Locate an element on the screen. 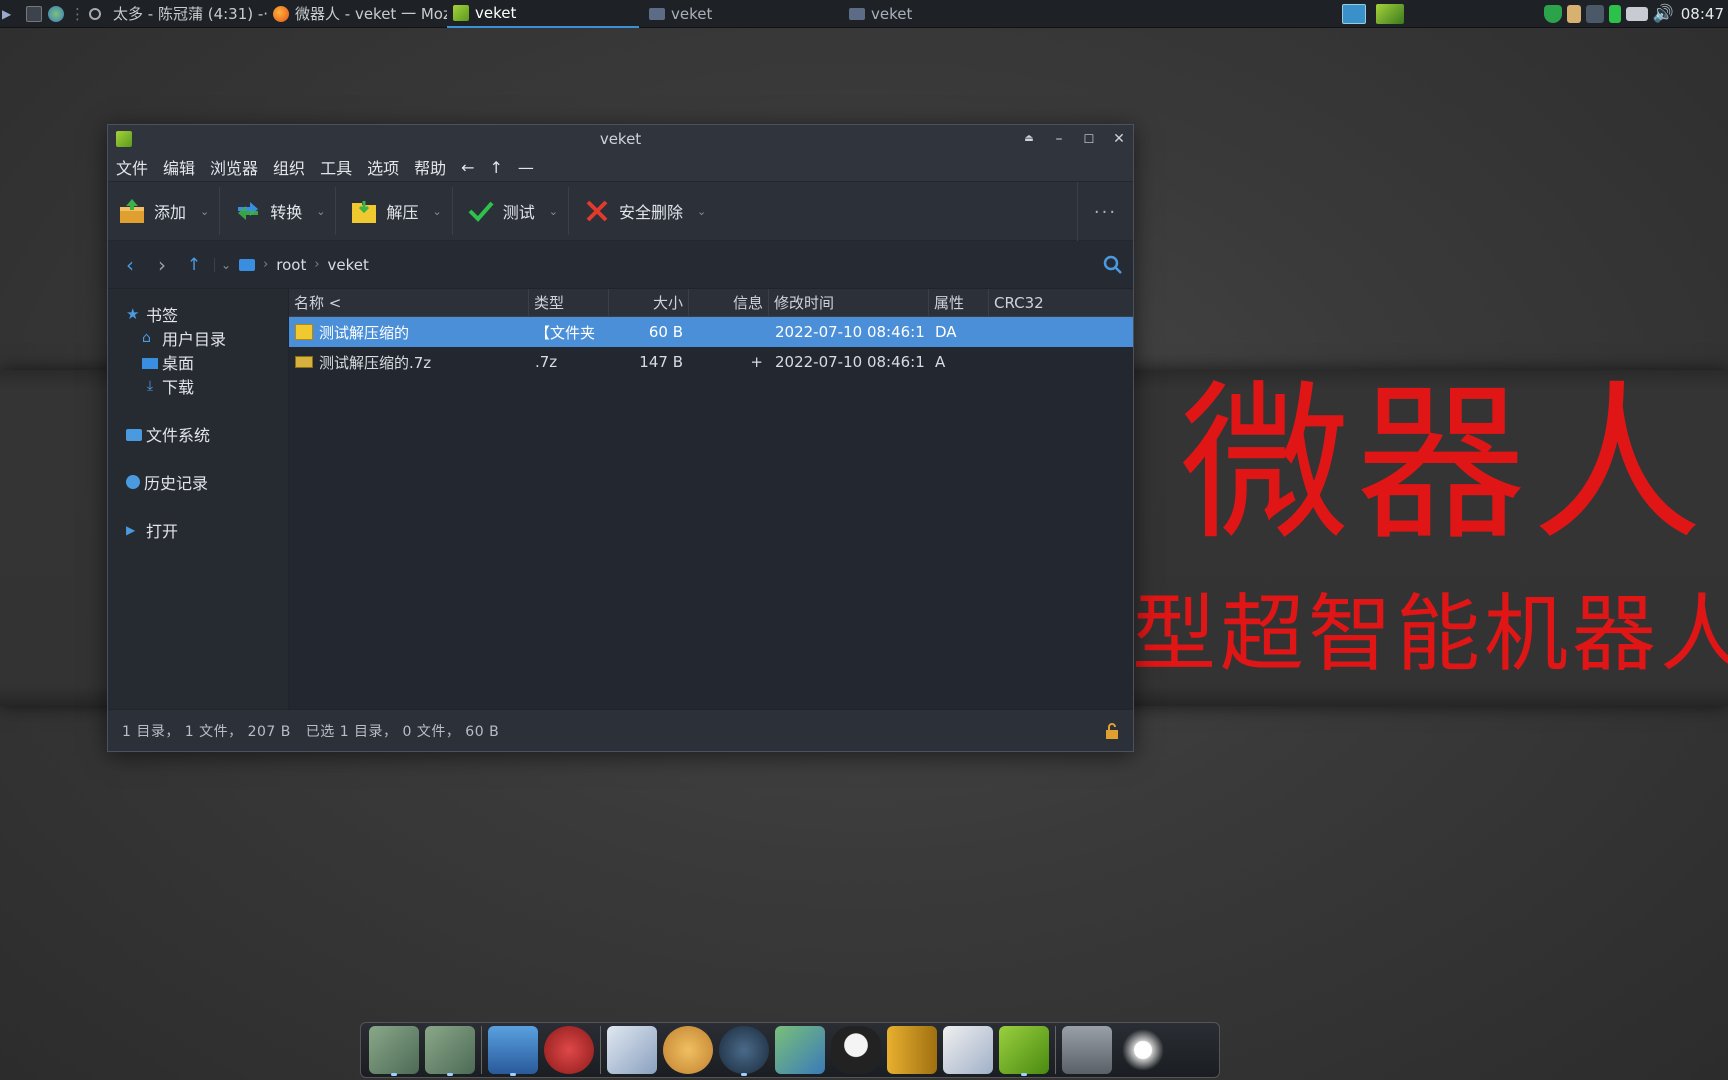 This screenshot has width=1728, height=1080. sidebar-item-desktop: 桌面 is located at coordinates (198, 362).